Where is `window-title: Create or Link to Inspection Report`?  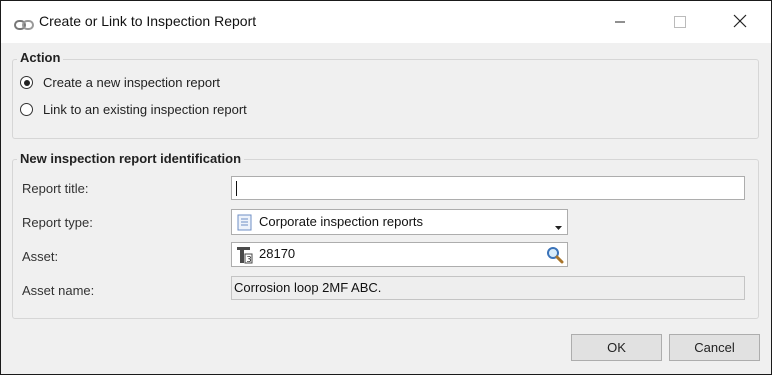
window-title: Create or Link to Inspection Report is located at coordinates (148, 21).